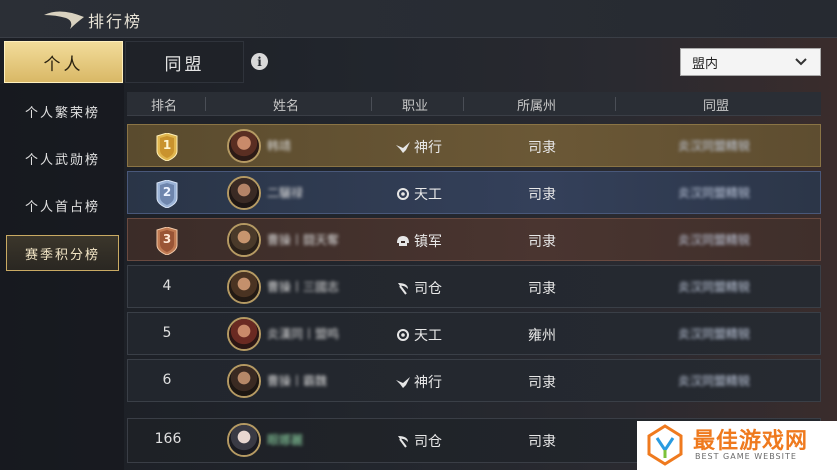 The width and height of the screenshot is (837, 470). I want to click on rank-number: 4, so click(167, 286).